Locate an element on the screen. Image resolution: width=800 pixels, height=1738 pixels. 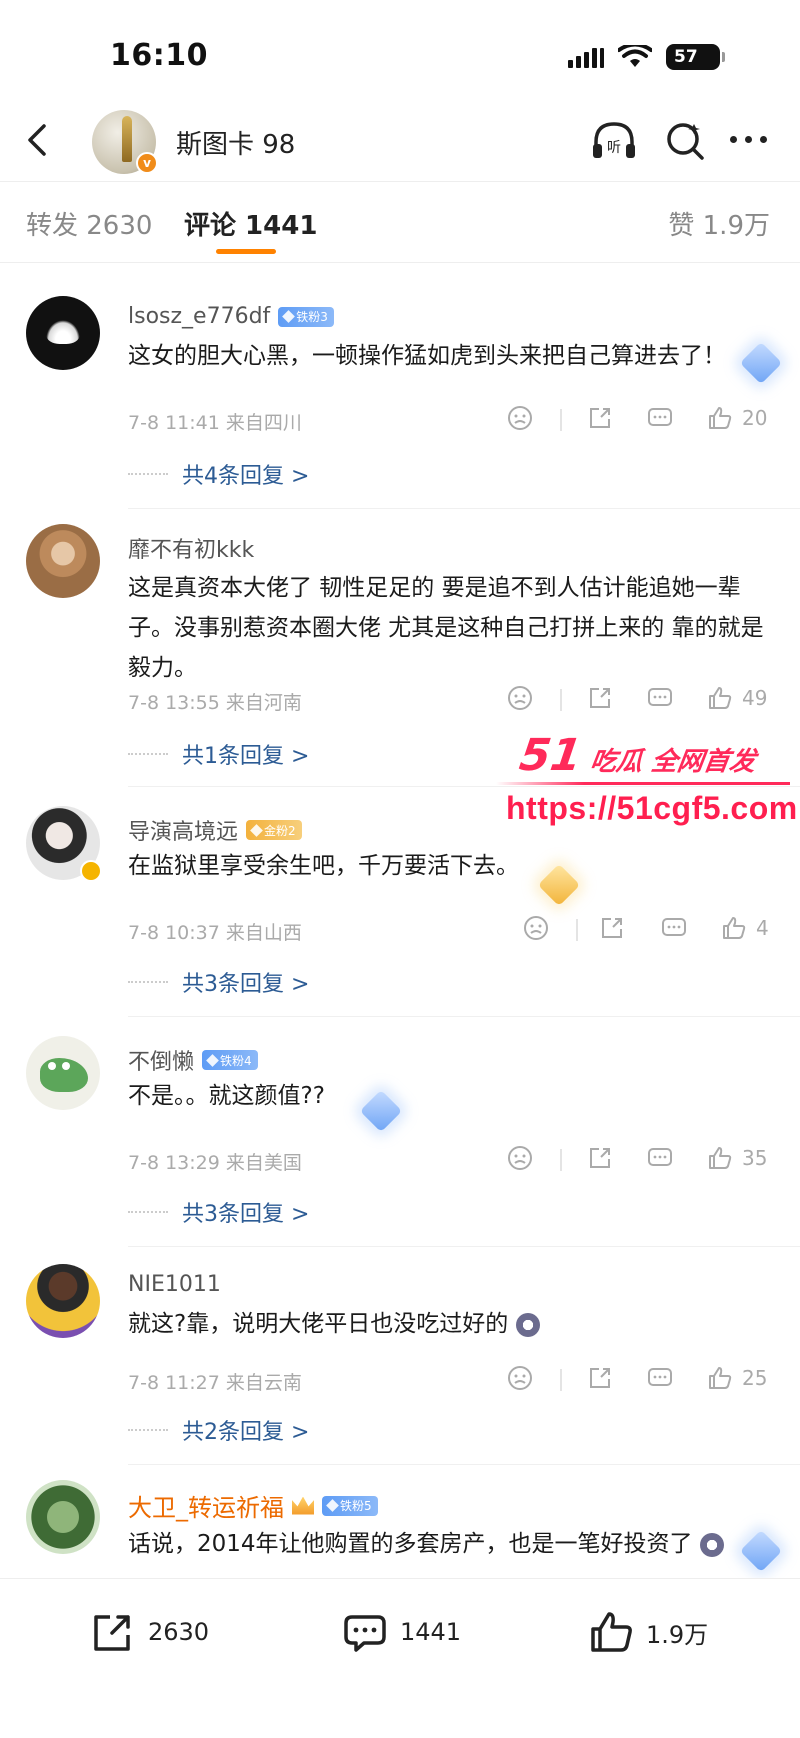
watermark-brand: 51 吃瓜 全网首发 is located at coordinates (637, 755).